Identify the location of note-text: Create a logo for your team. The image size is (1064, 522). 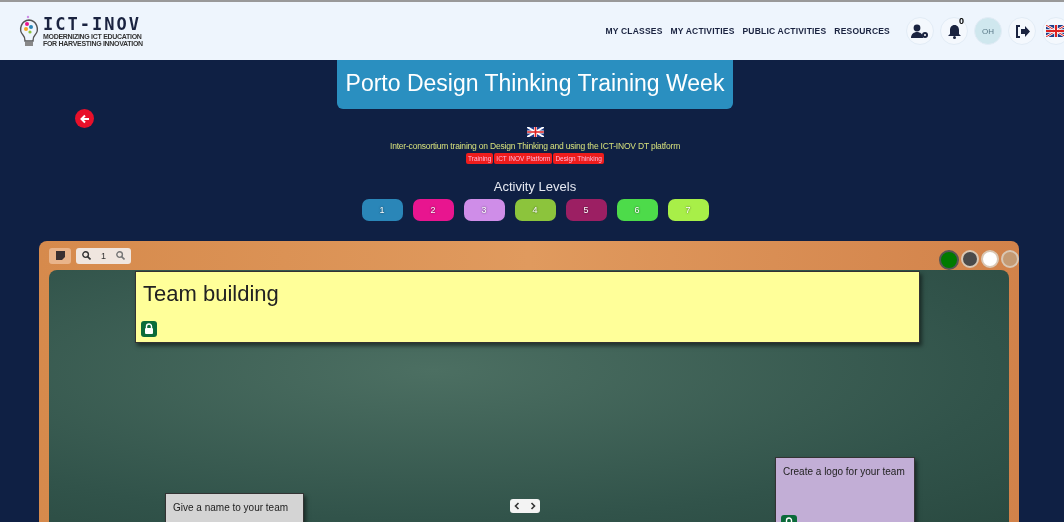
(844, 471).